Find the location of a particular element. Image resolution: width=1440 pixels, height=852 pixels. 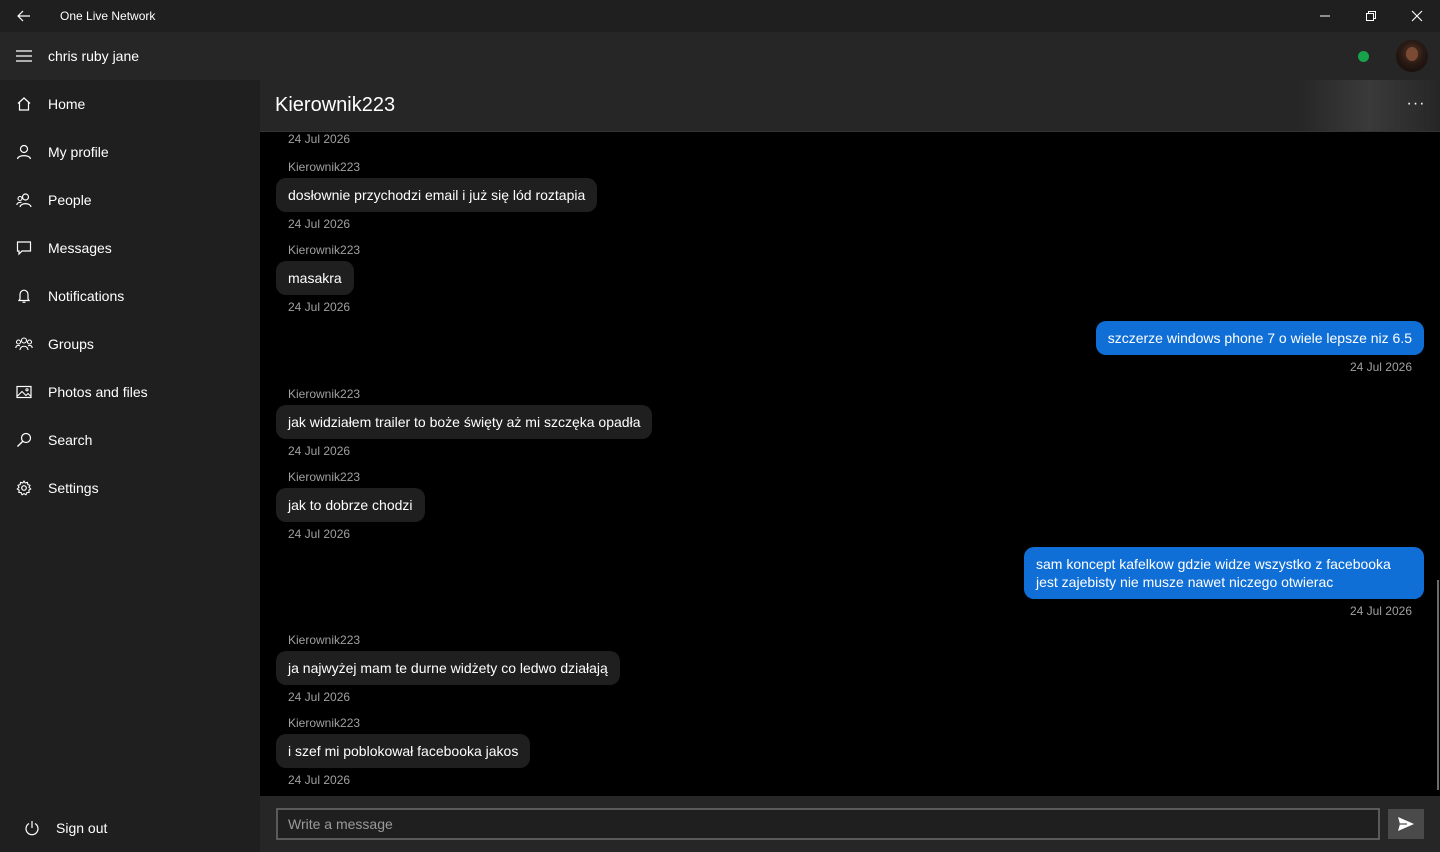

restore-icon is located at coordinates (1371, 16).